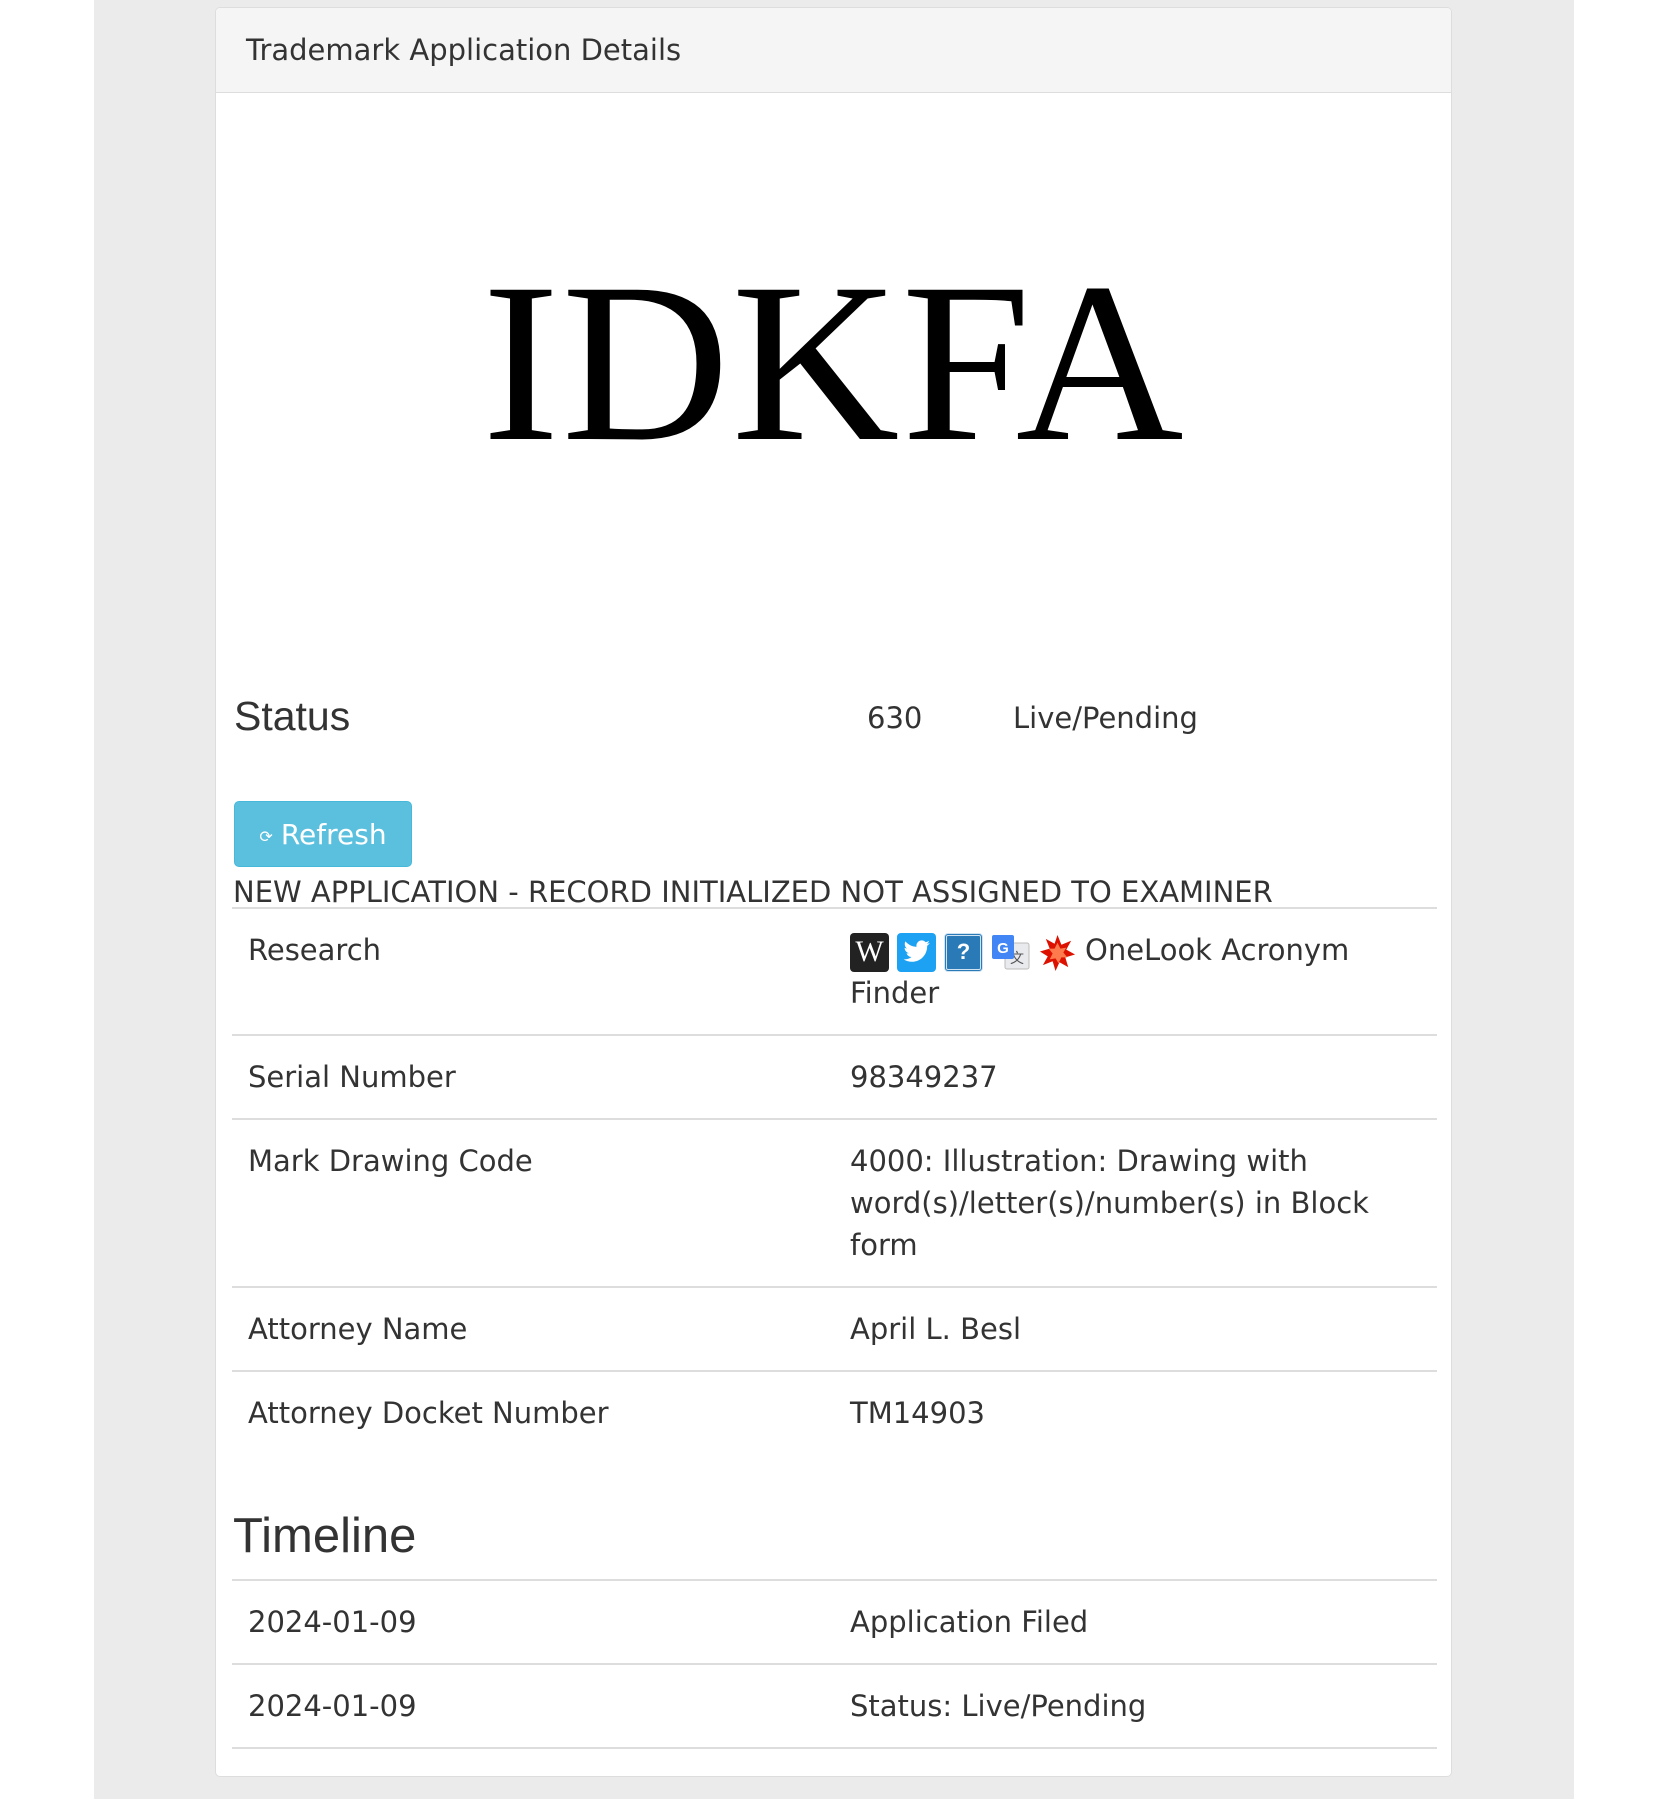 The image size is (1668, 1799). Describe the element at coordinates (1135, 1076) in the screenshot. I see `row-value: 98349237` at that location.